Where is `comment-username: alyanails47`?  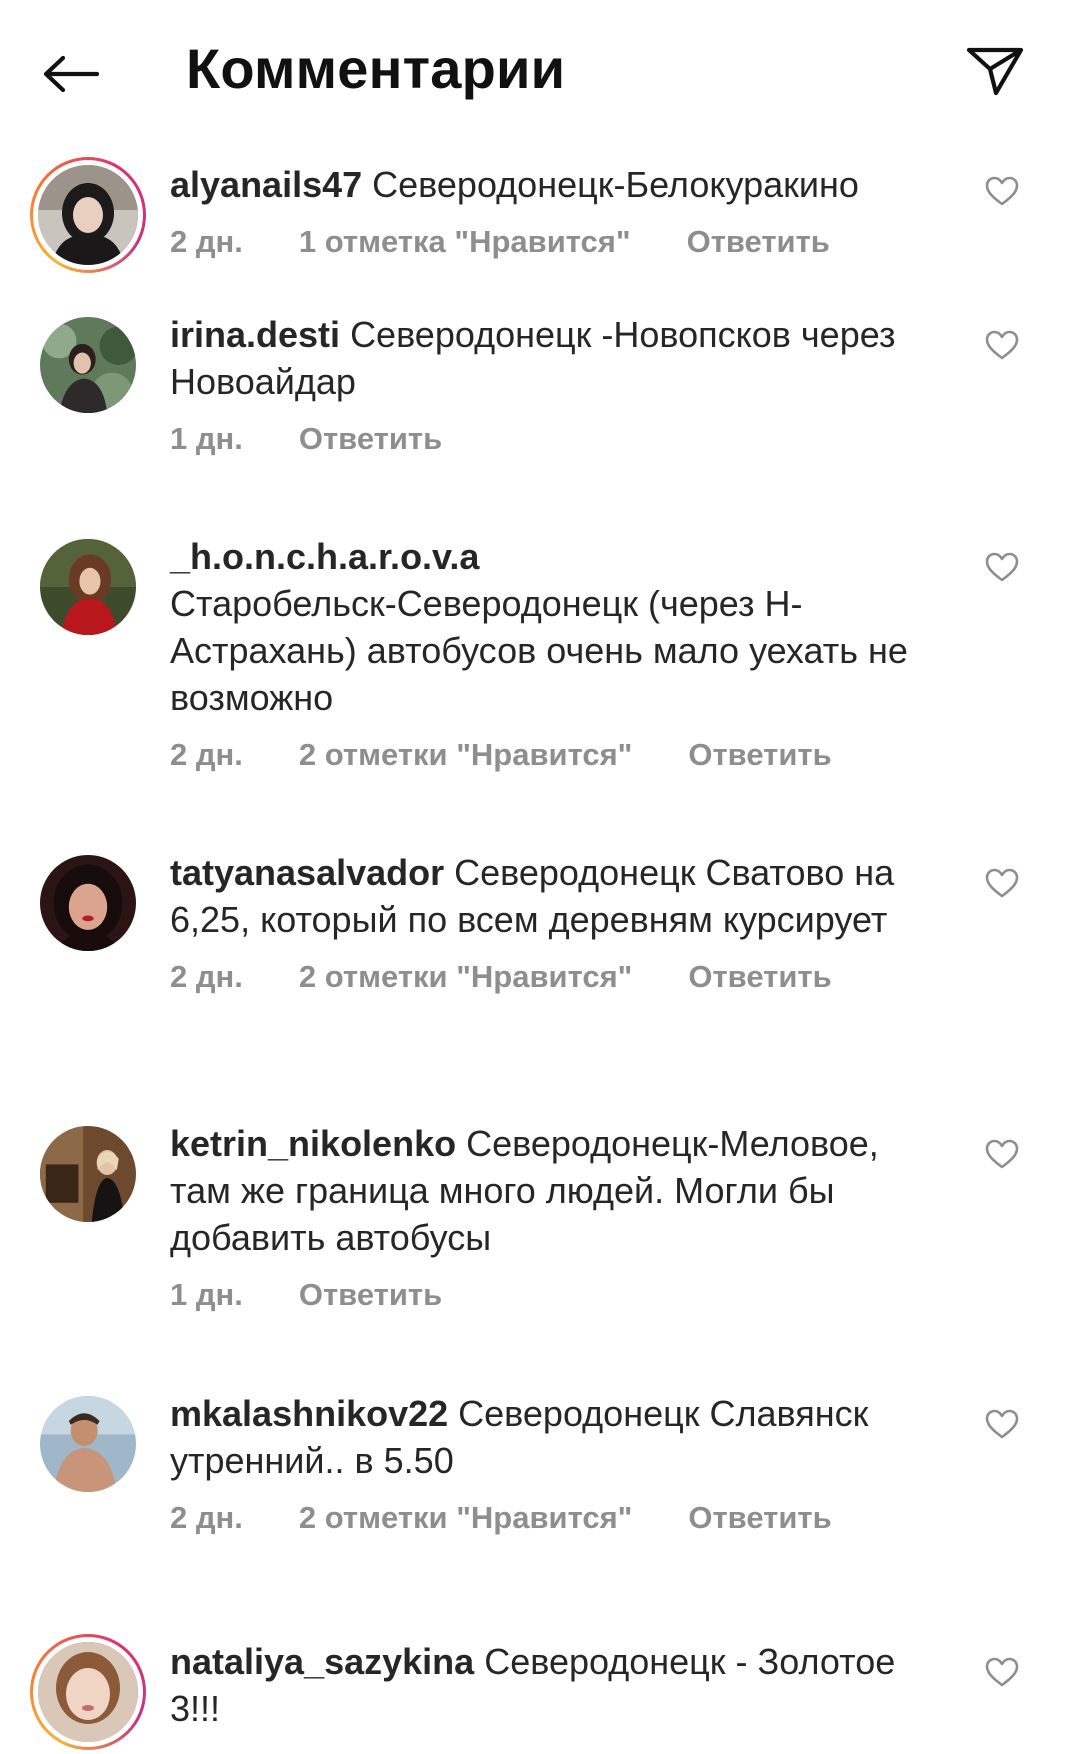
comment-username: alyanails47 is located at coordinates (266, 184).